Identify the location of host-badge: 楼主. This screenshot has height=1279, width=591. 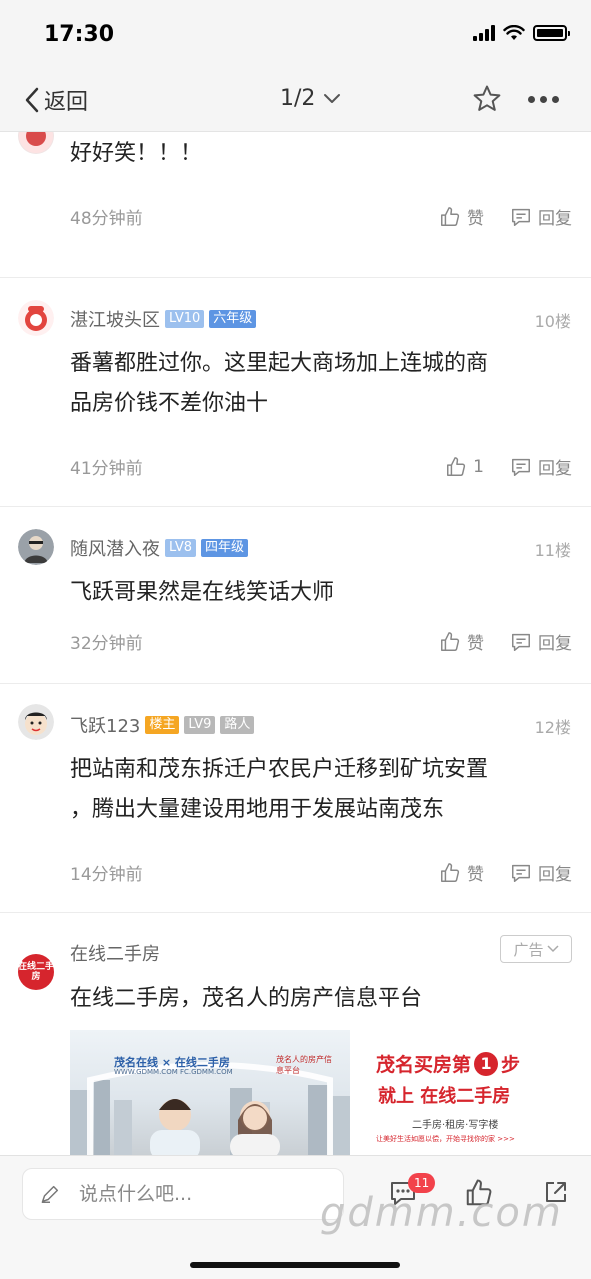
(162, 725).